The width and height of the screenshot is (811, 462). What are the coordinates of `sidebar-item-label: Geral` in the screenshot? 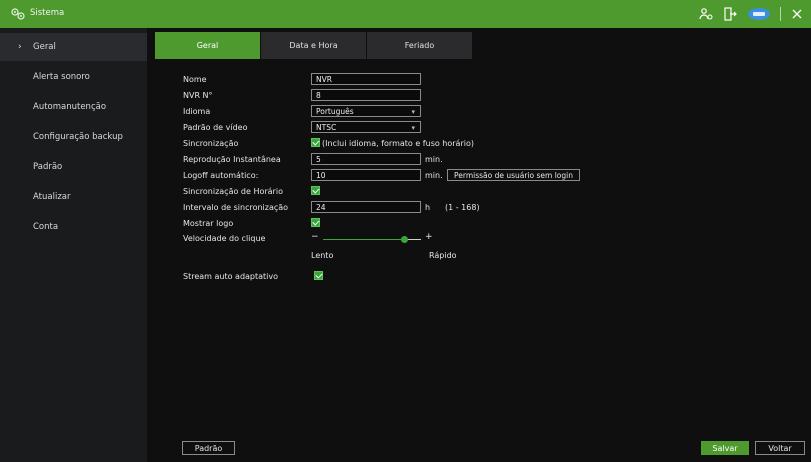 It's located at (44, 47).